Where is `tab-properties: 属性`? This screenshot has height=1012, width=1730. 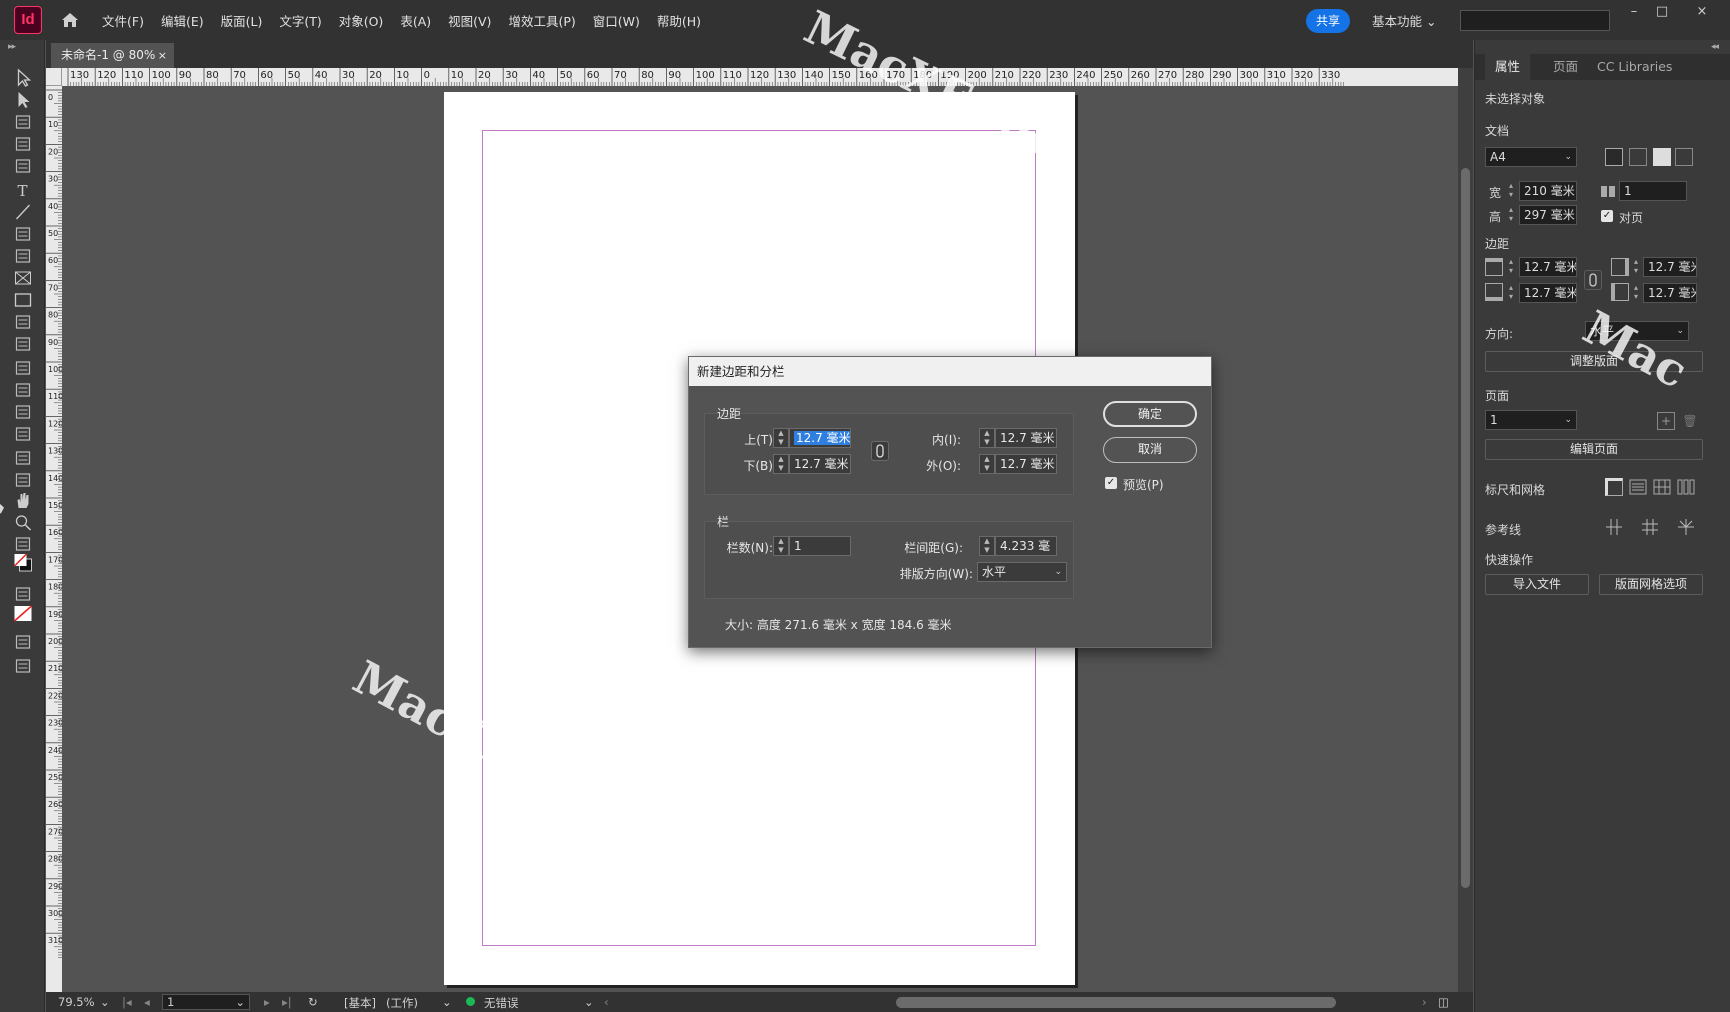 tab-properties: 属性 is located at coordinates (1508, 67).